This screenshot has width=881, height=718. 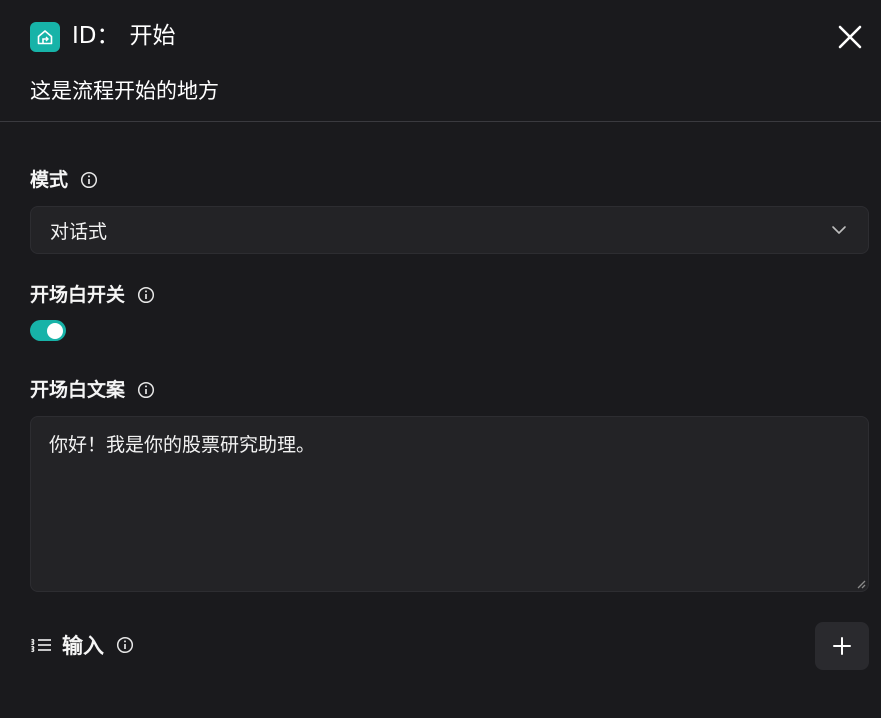 What do you see at coordinates (55, 330) in the screenshot?
I see `toggle-knob` at bounding box center [55, 330].